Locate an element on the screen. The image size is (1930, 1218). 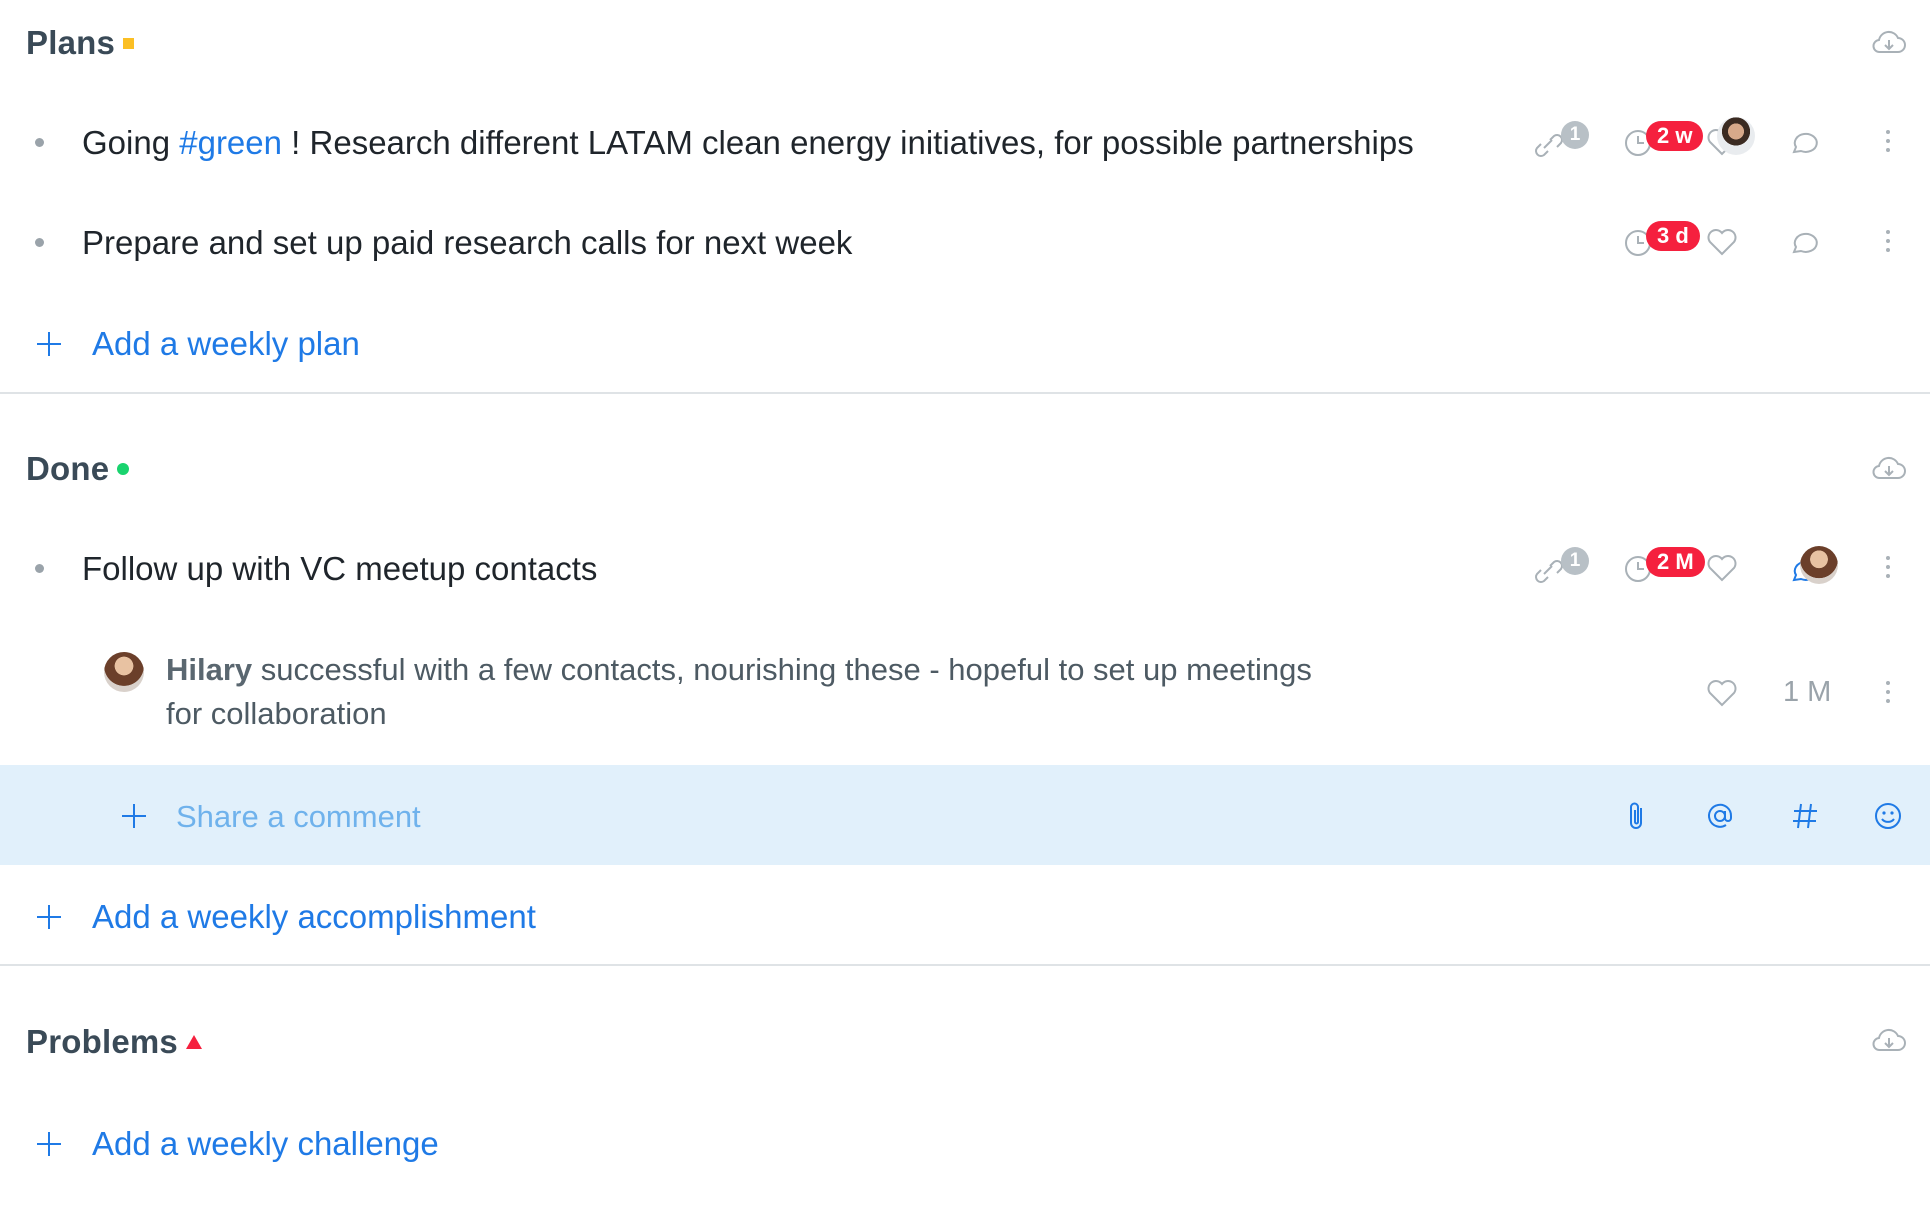
due-badge: 2 w is located at coordinates (1675, 136).